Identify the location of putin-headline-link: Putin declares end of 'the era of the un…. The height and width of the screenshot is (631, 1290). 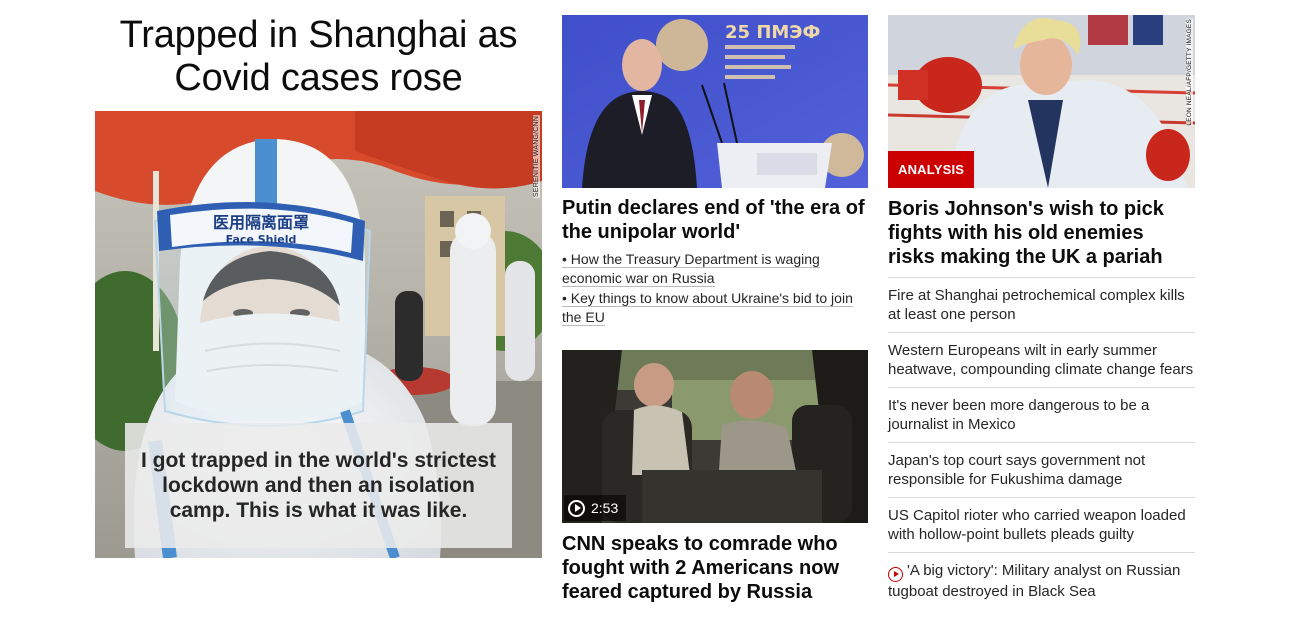
(715, 220).